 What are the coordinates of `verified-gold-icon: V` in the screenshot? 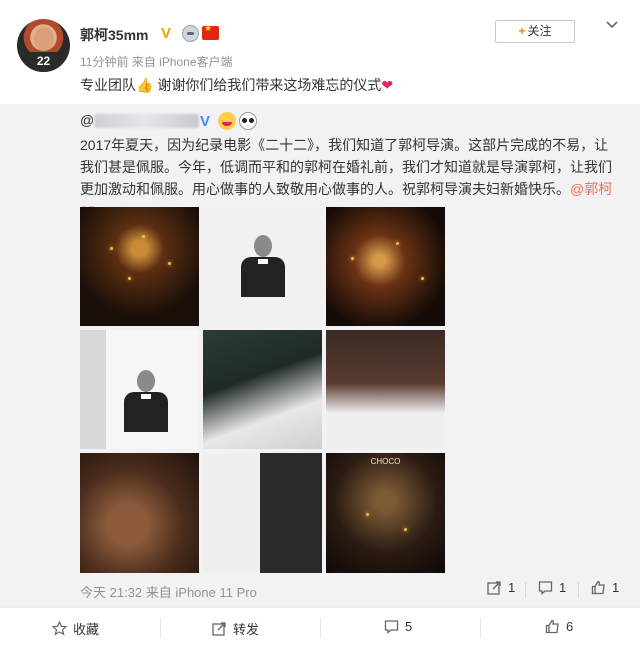 It's located at (166, 33).